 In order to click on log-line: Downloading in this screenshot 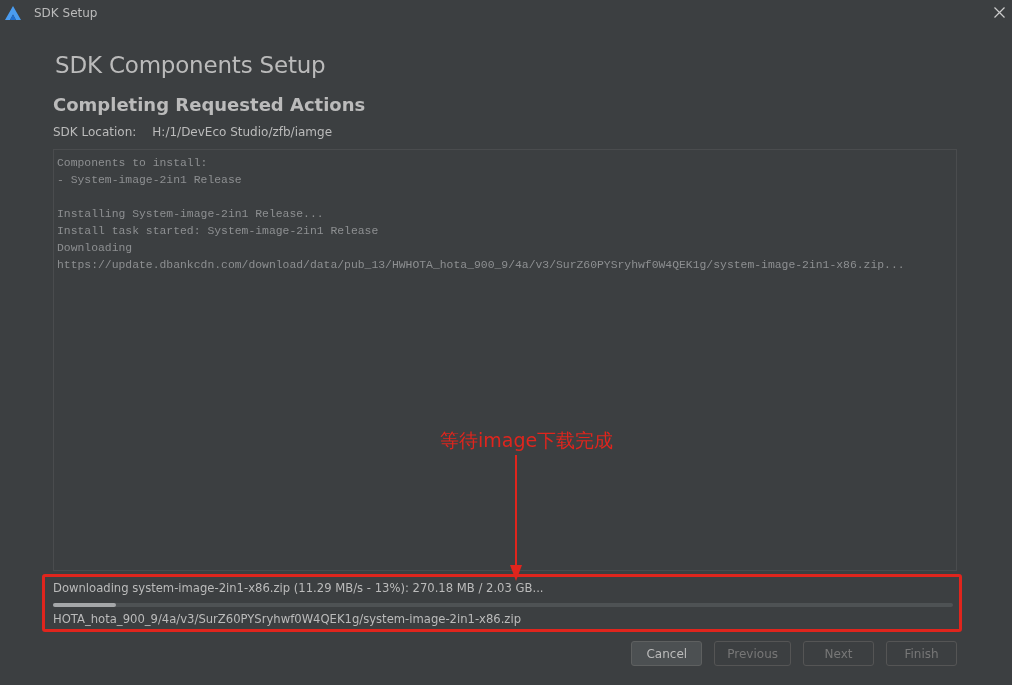, I will do `click(95, 248)`.